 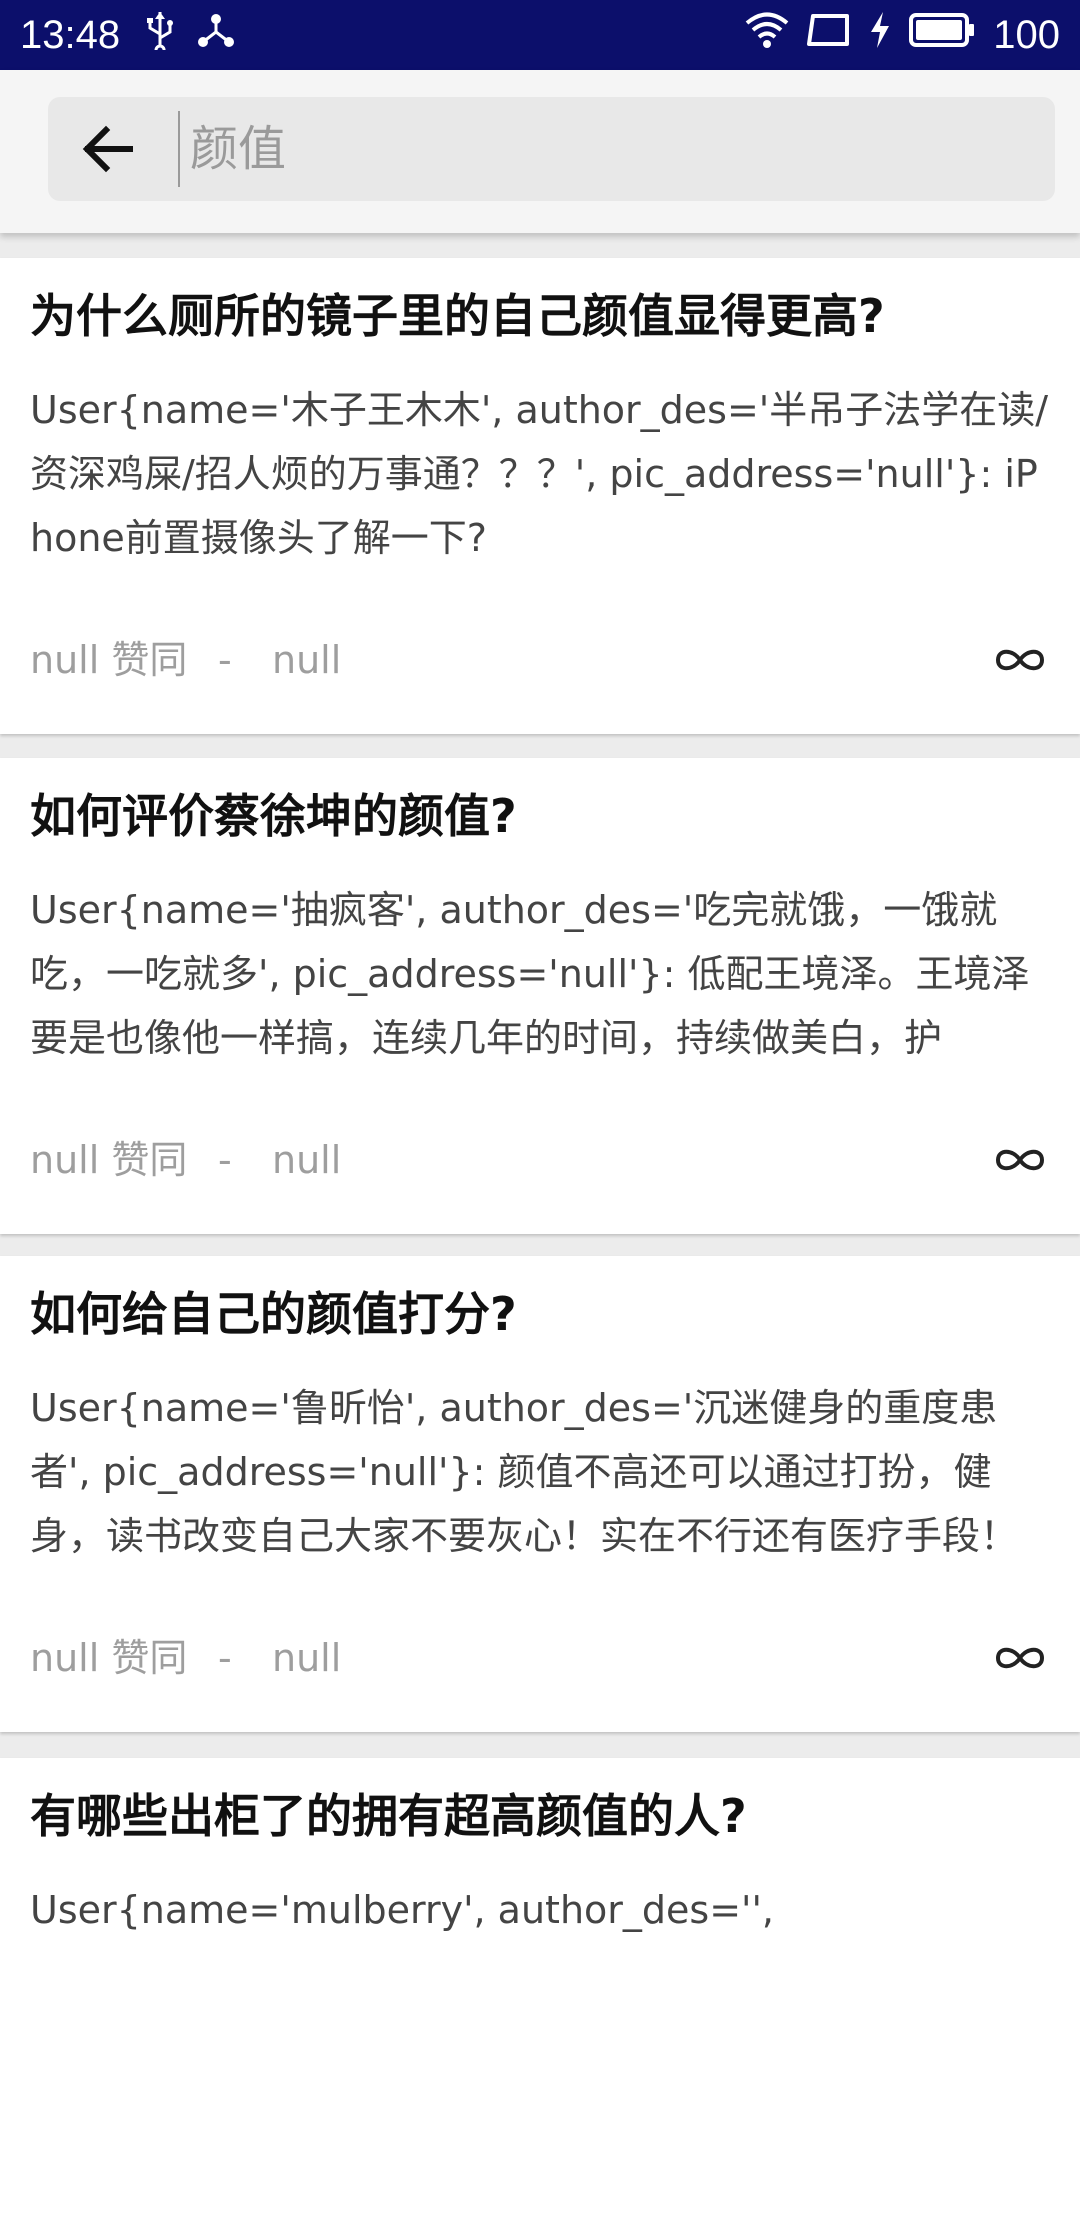 I want to click on search-box, so click(x=551, y=149).